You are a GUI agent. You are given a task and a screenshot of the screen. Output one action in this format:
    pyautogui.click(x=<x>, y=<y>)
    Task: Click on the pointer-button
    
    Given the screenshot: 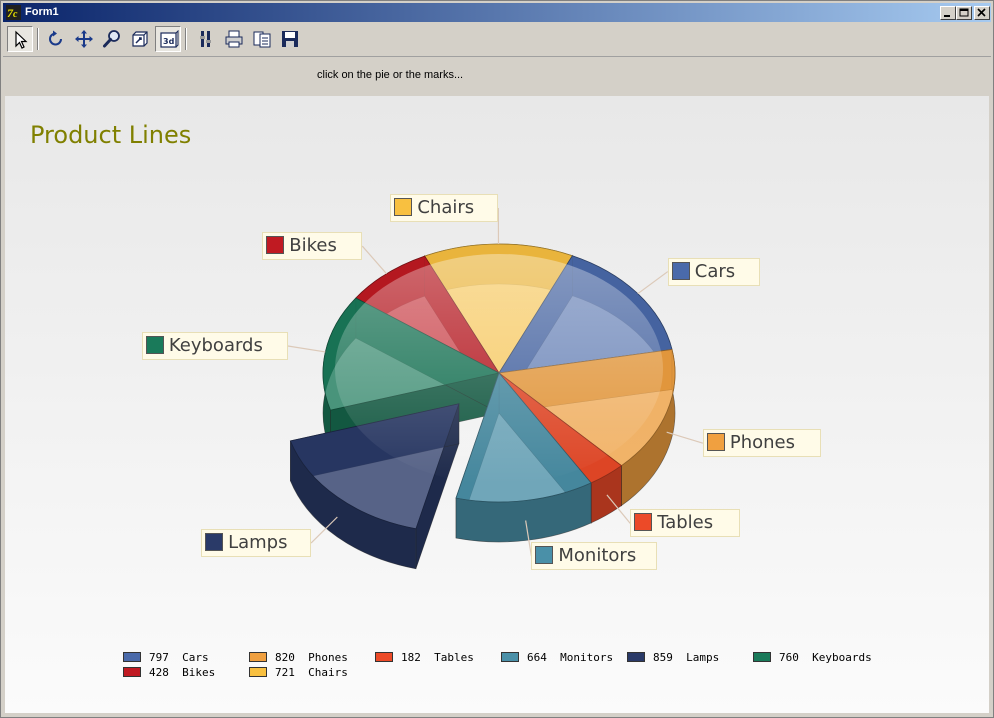 What is the action you would take?
    pyautogui.click(x=20, y=39)
    